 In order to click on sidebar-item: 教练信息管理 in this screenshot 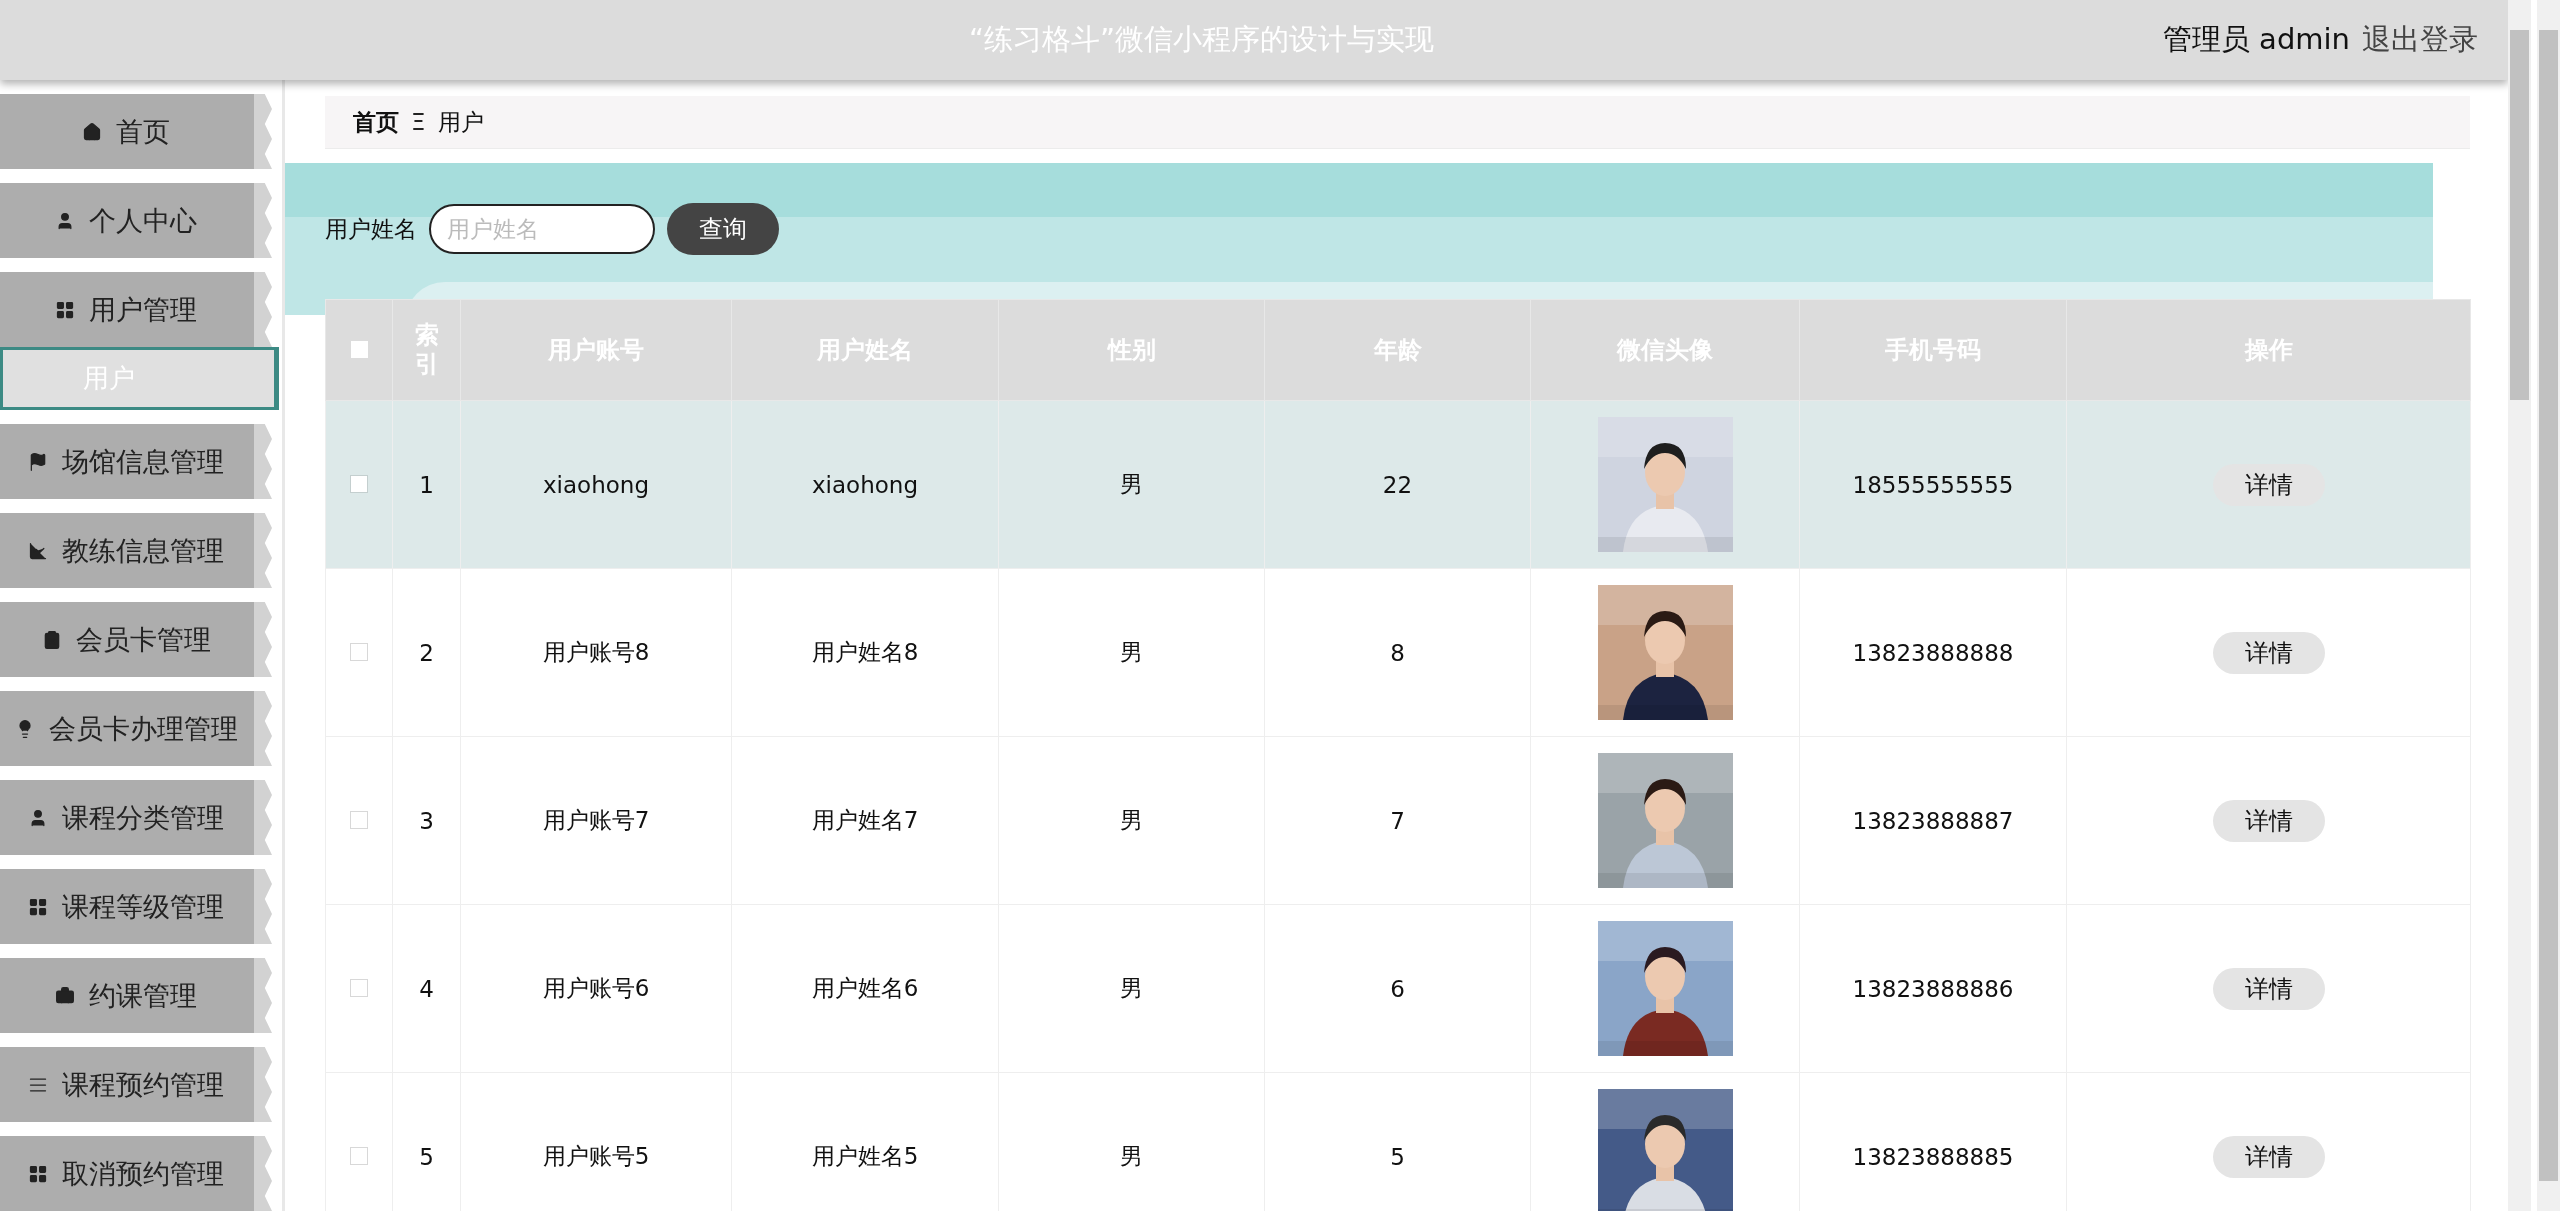, I will do `click(127, 550)`.